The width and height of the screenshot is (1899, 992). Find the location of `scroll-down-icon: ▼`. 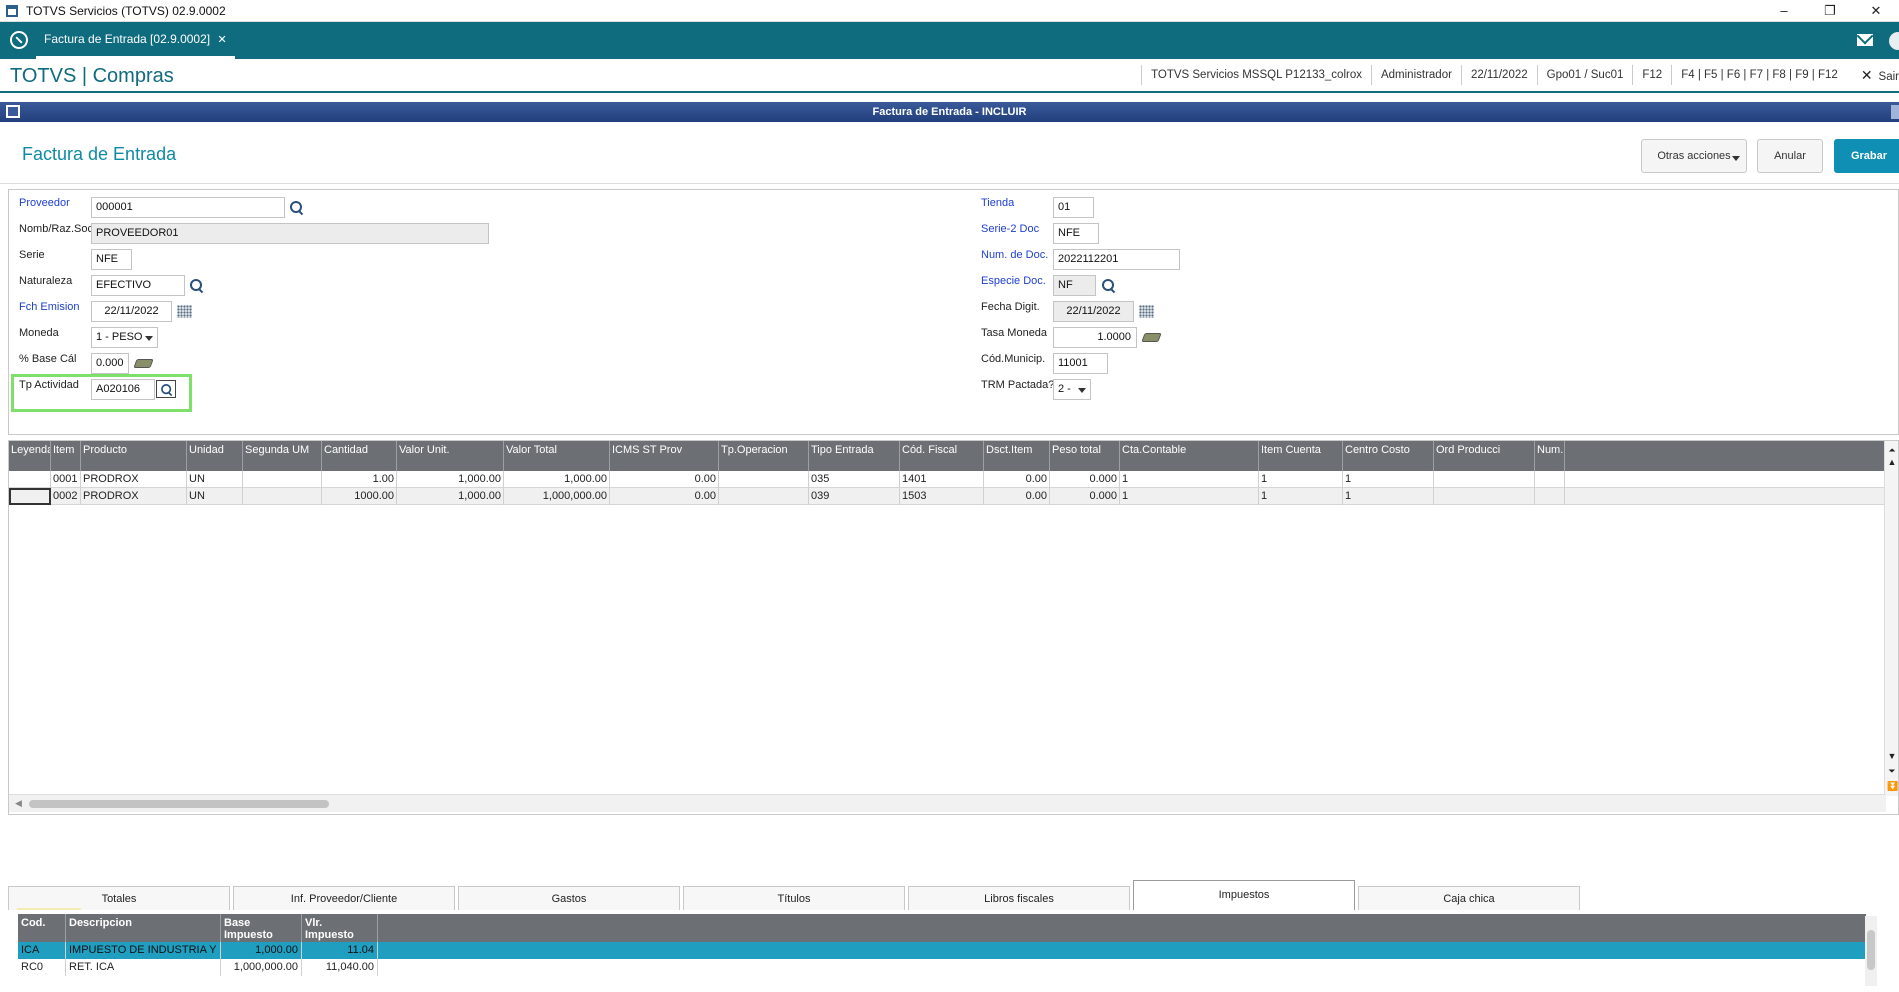

scroll-down-icon: ▼ is located at coordinates (1892, 756).